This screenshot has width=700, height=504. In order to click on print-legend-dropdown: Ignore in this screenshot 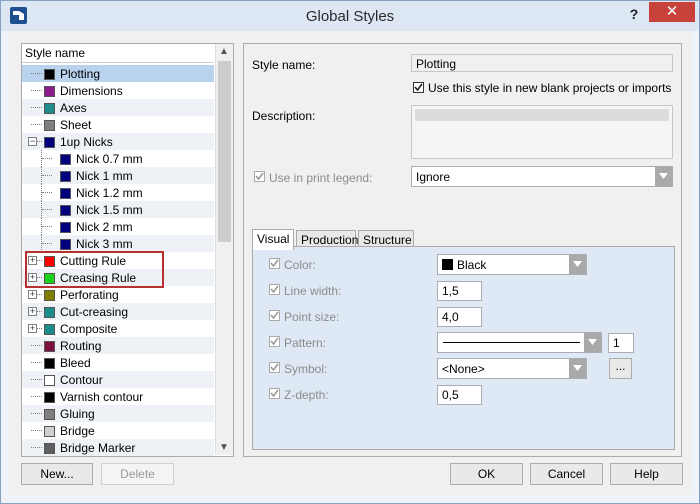, I will do `click(542, 176)`.